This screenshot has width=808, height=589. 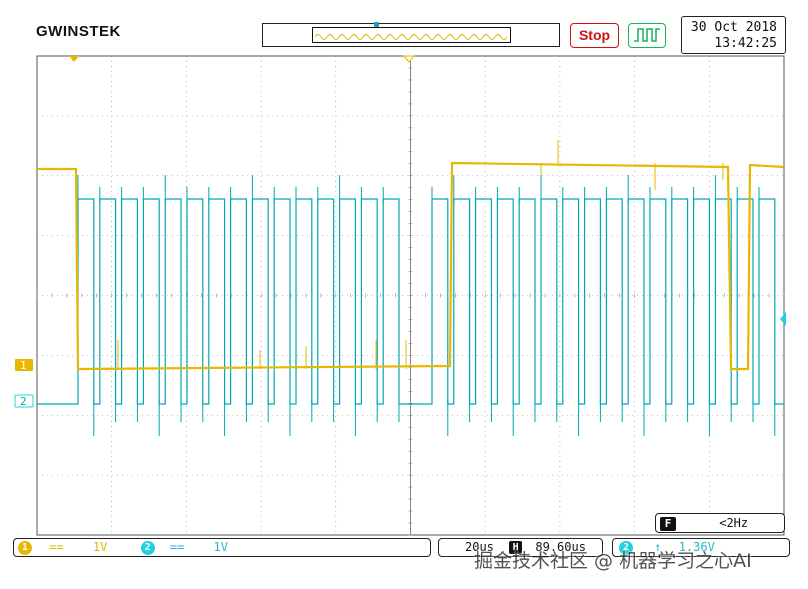 What do you see at coordinates (23, 401) in the screenshot?
I see `ch2-marker-label: 2` at bounding box center [23, 401].